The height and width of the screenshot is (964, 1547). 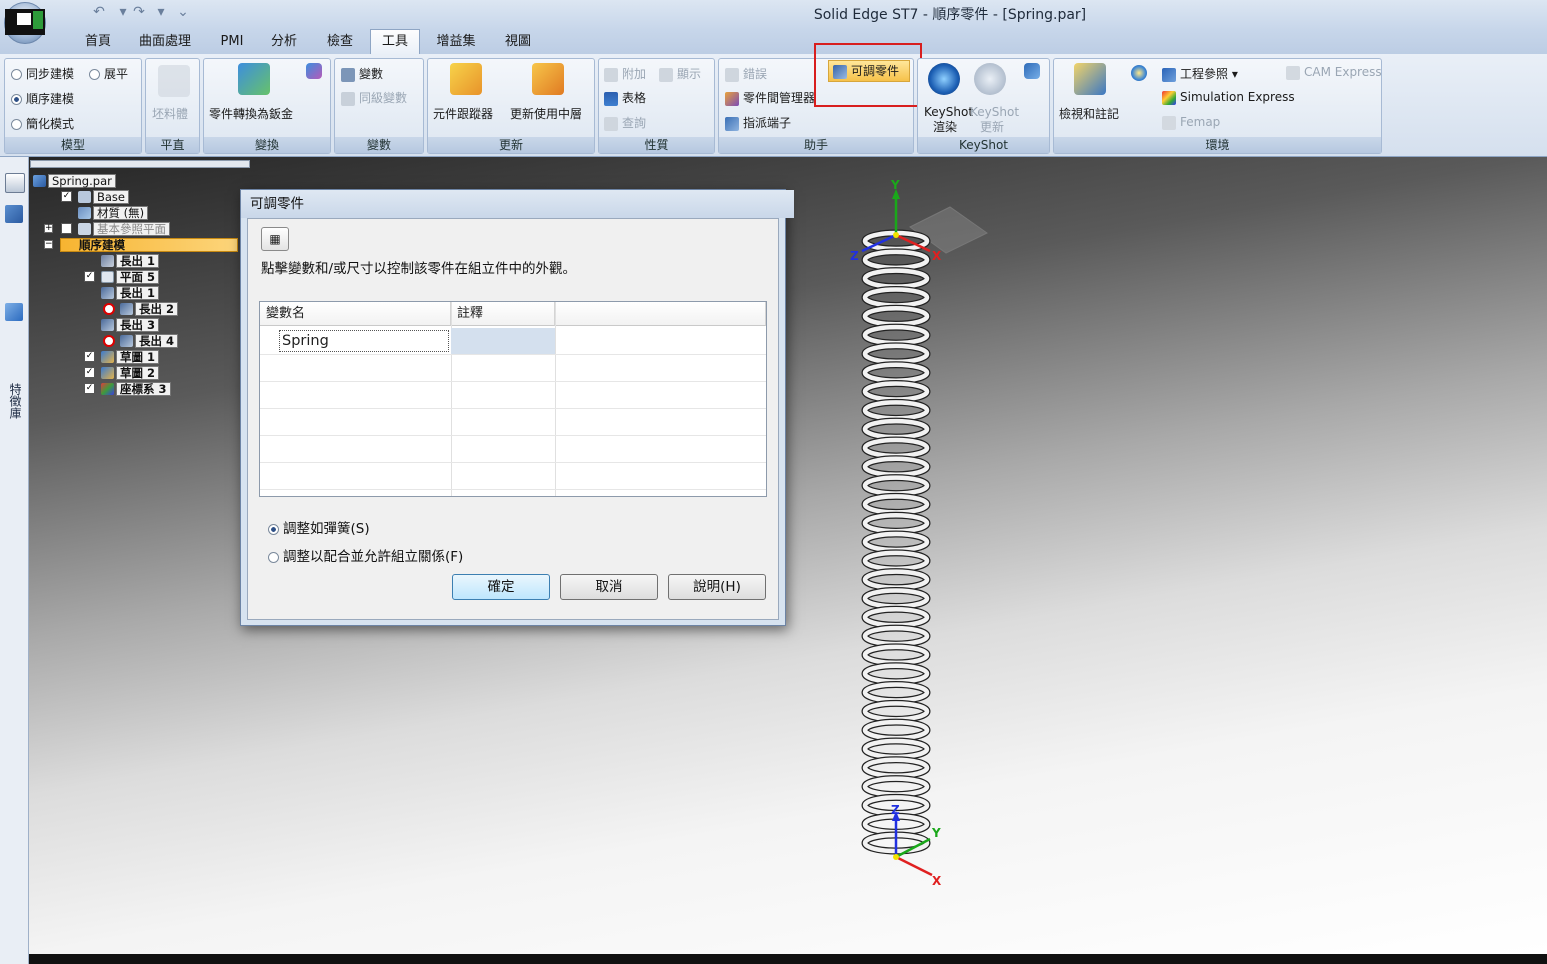 I want to click on cam-express-button: CAM Express, so click(x=1334, y=72).